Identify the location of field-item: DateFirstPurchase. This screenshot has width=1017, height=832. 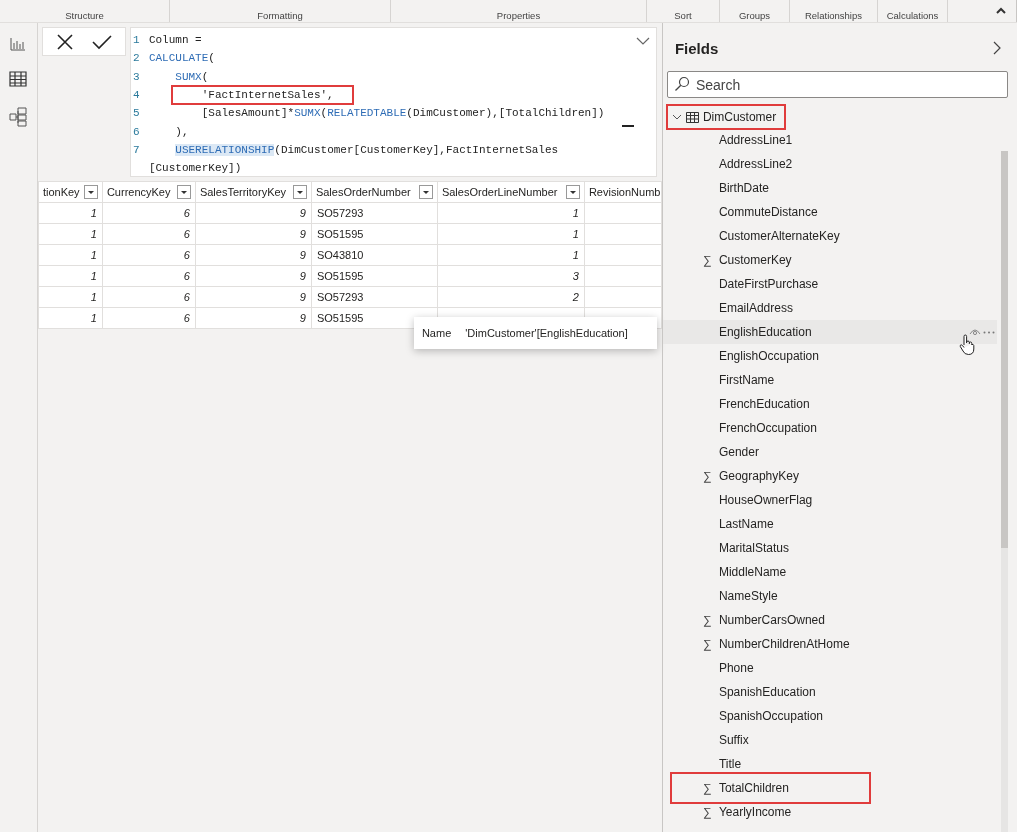
(760, 284).